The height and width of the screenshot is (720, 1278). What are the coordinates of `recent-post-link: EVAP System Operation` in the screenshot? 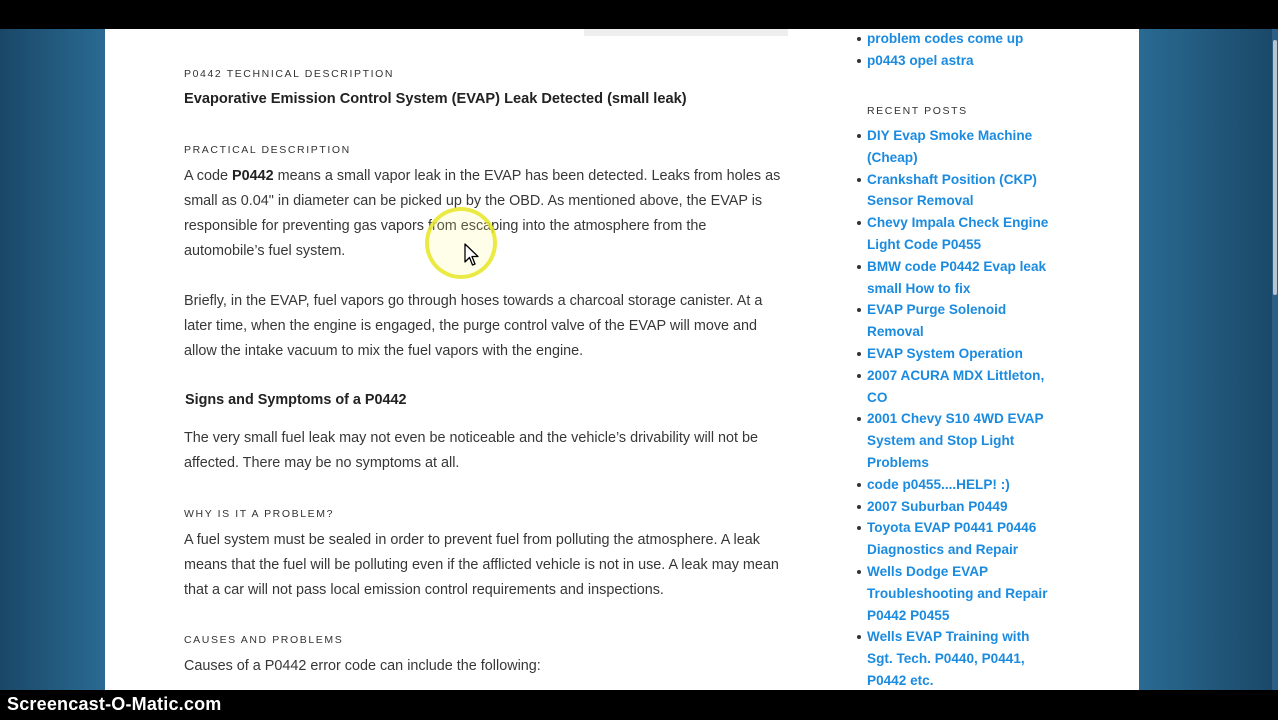 It's located at (945, 353).